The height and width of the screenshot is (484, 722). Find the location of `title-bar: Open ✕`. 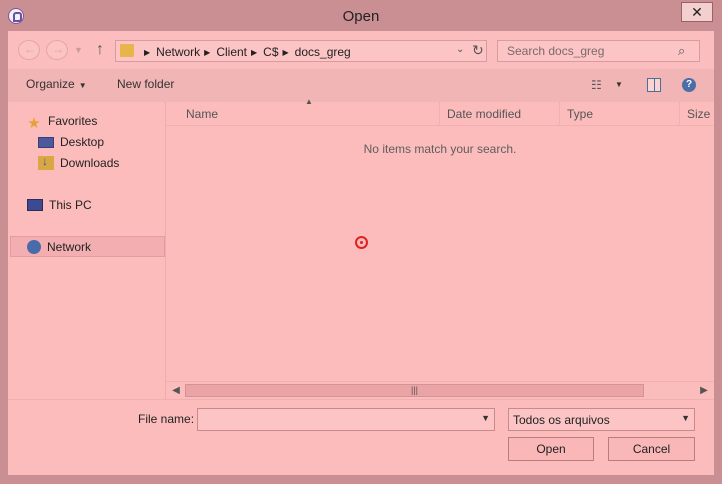

title-bar: Open ✕ is located at coordinates (361, 16).